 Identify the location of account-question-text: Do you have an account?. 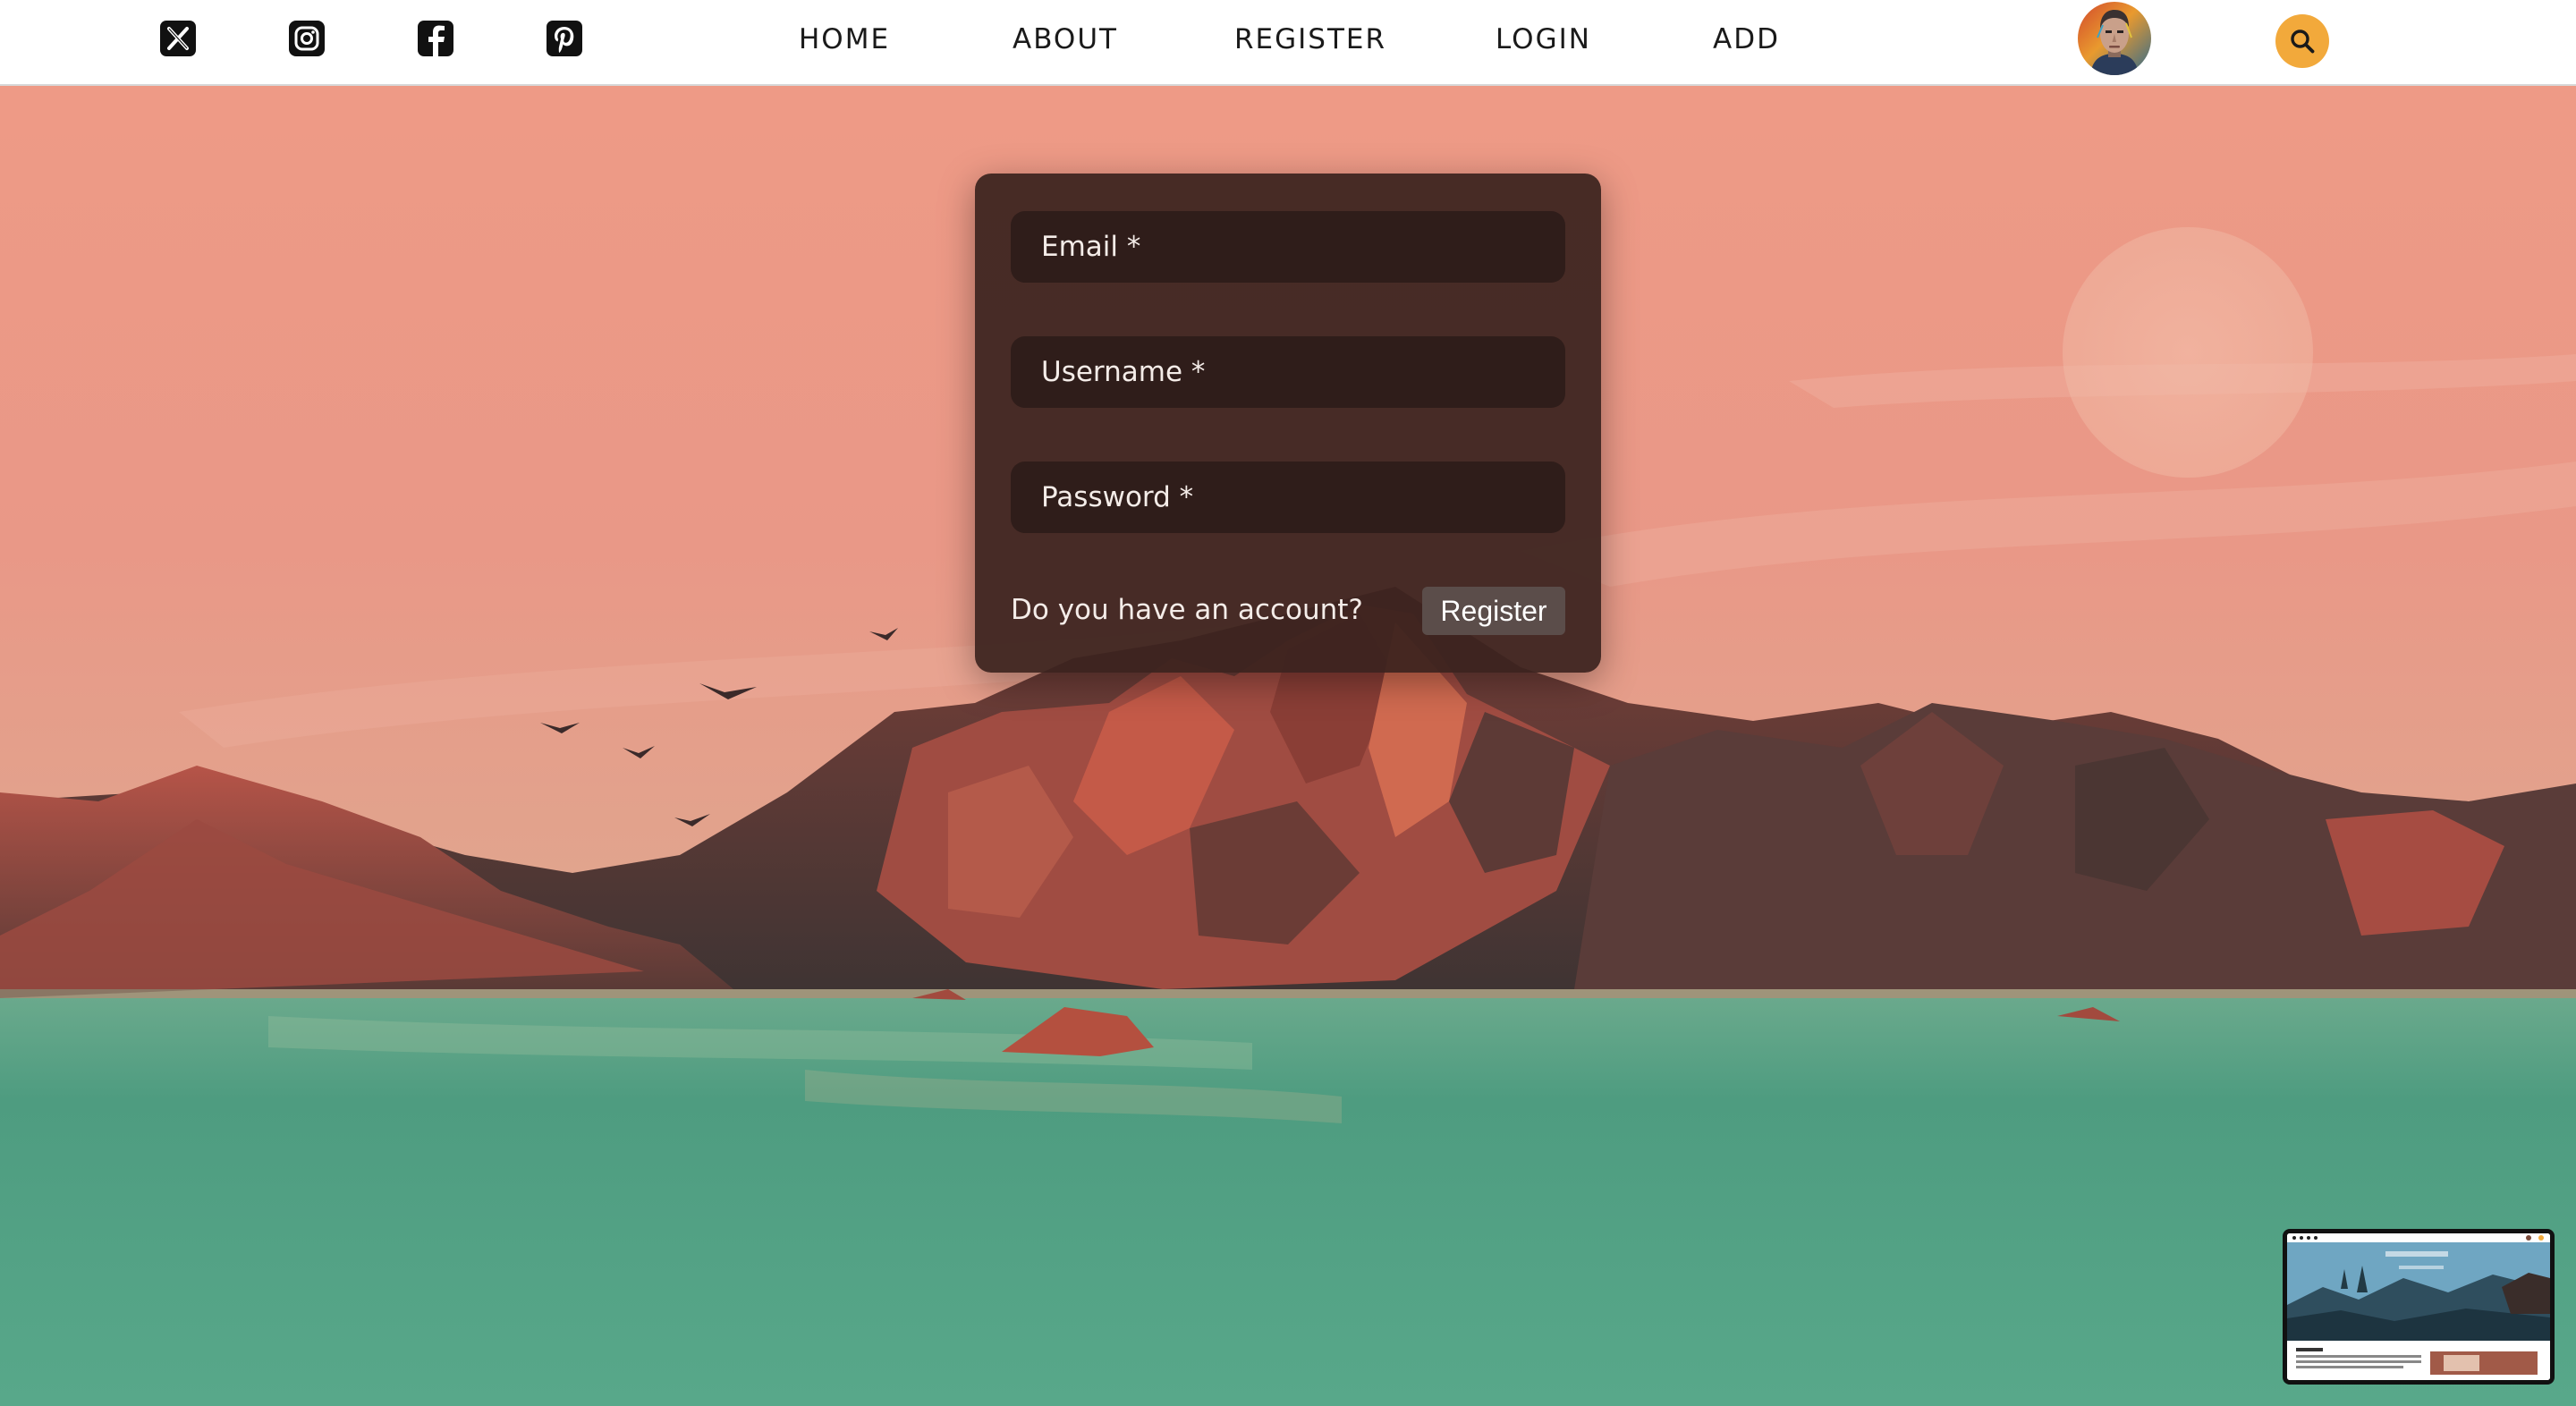
(1187, 610).